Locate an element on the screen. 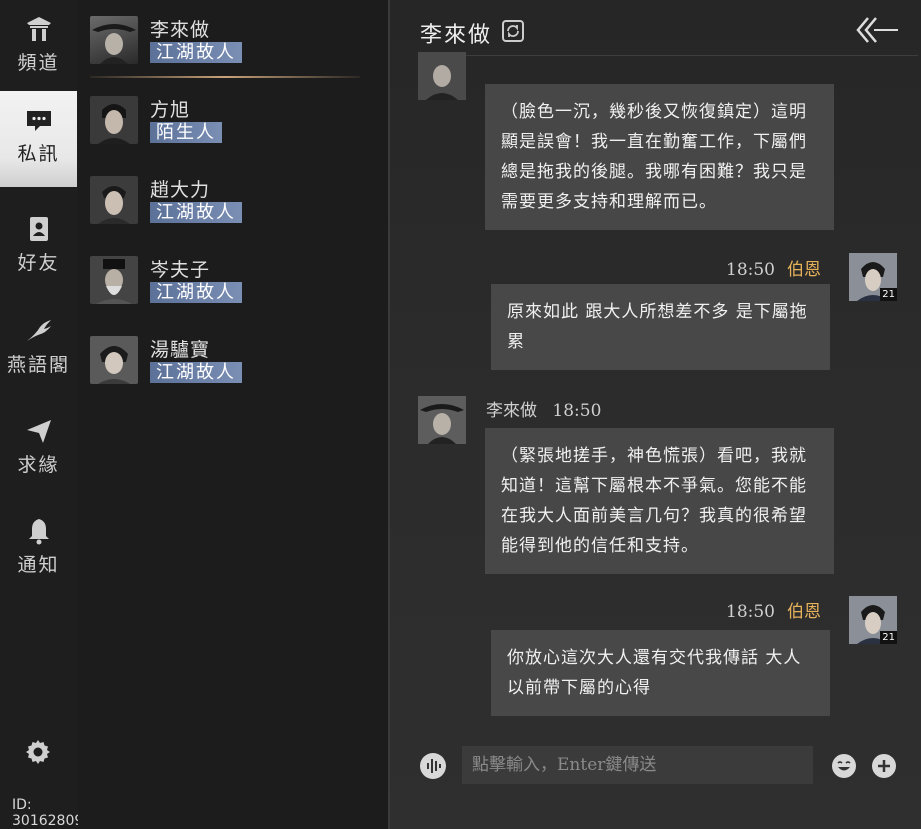 This screenshot has width=921, height=829. contact-name: 趙大力 is located at coordinates (180, 190).